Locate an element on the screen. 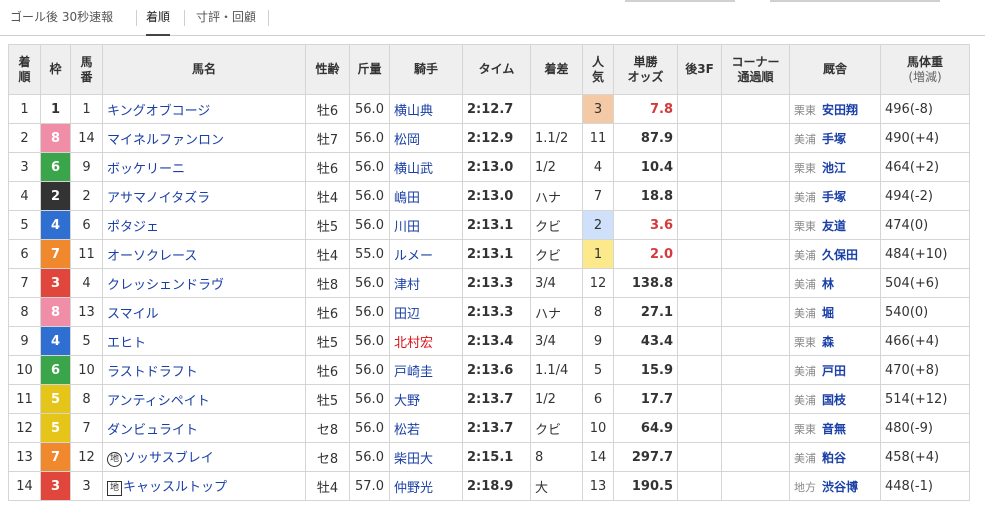 The image size is (985, 518). jockey-link: 北村宏 is located at coordinates (426, 341).